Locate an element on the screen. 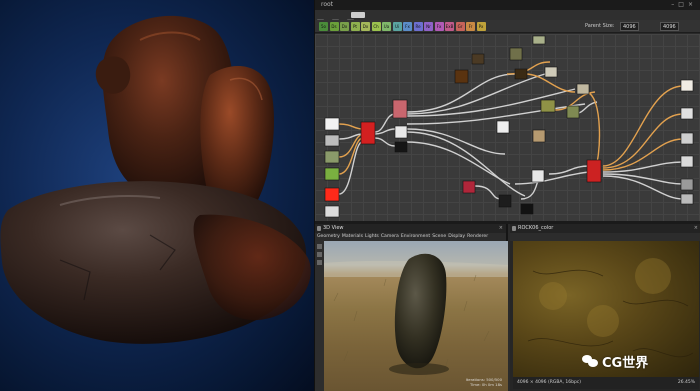 This screenshot has width=700, height=391. node-library-button: Ch is located at coordinates (376, 26).